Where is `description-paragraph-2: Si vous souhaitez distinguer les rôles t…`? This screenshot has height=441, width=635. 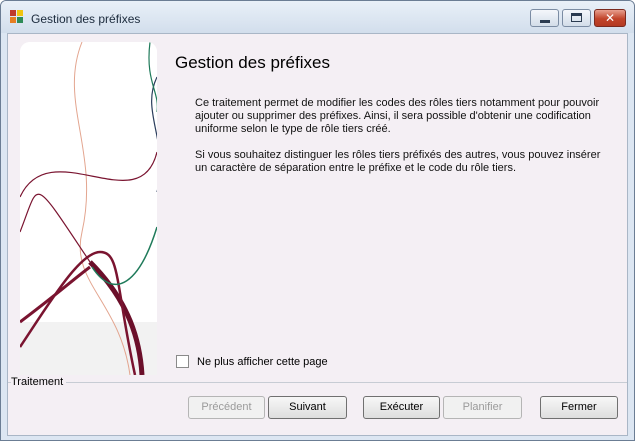
description-paragraph-2: Si vous souhaitez distinguer les rôles t… is located at coordinates (398, 161).